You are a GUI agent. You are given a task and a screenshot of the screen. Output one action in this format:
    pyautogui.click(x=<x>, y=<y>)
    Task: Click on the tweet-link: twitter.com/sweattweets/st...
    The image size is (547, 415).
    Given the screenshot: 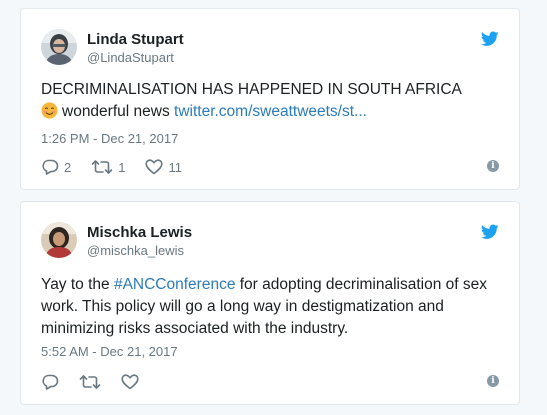 What is the action you would take?
    pyautogui.click(x=270, y=111)
    